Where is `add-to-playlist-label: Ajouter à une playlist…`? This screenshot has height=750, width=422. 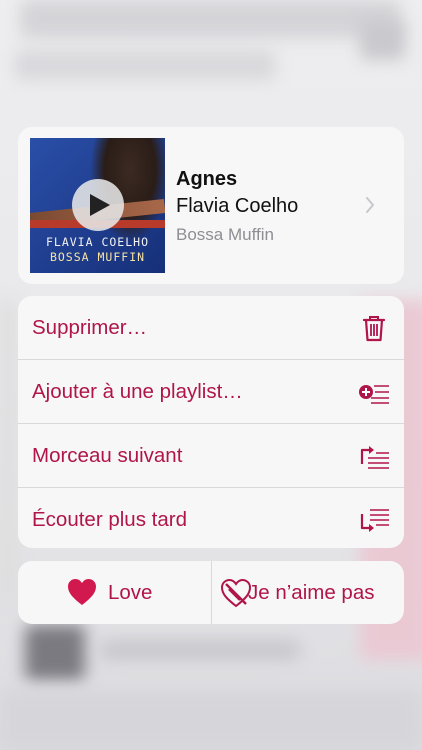
add-to-playlist-label: Ajouter à une playlist… is located at coordinates (137, 391).